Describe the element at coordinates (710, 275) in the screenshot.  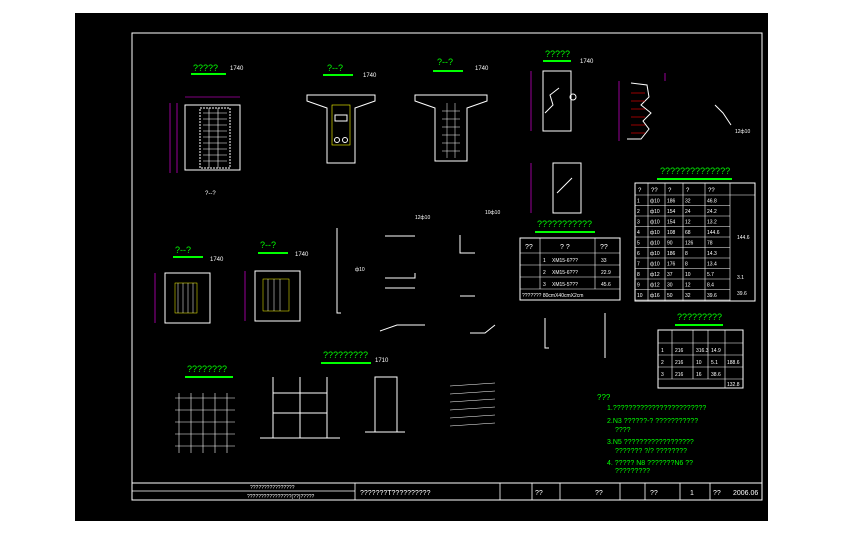
I see `table-big-cell: 5.7` at that location.